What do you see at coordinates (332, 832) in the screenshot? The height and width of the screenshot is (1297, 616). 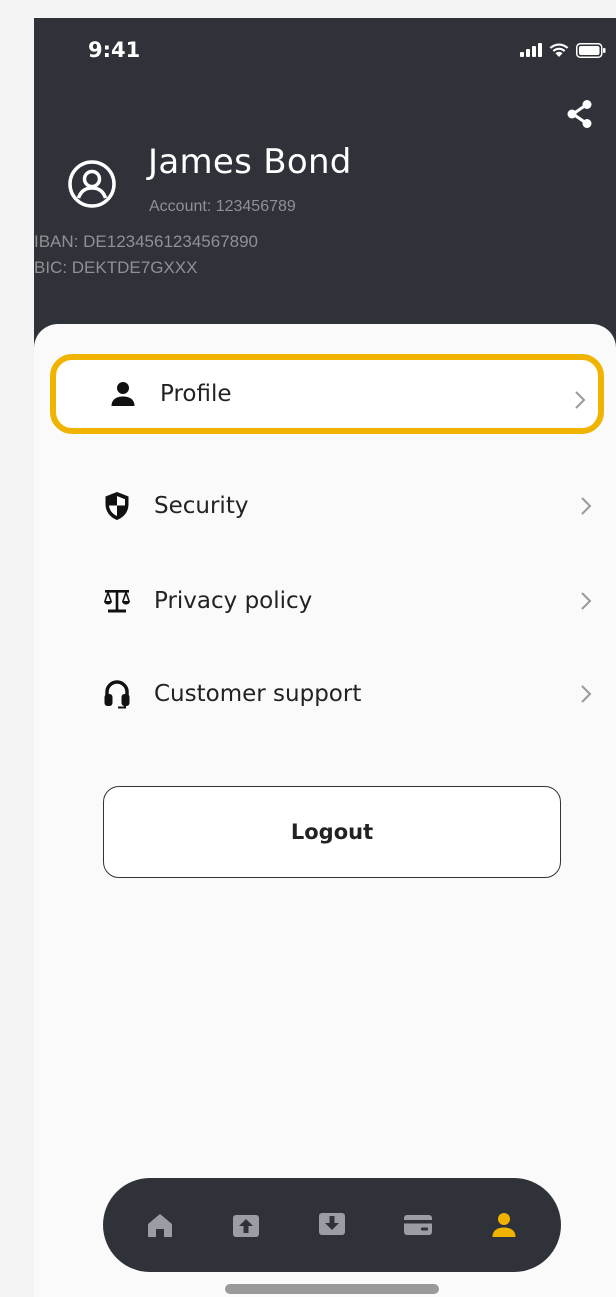 I see `logout-button: Logout` at bounding box center [332, 832].